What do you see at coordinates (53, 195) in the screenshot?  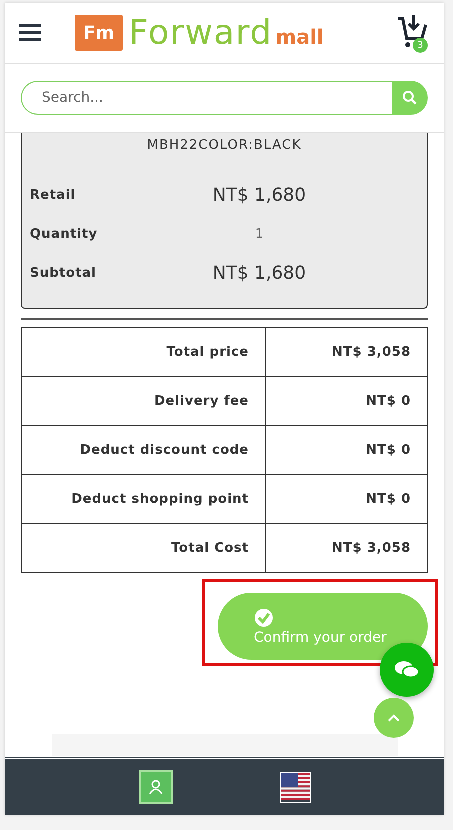 I see `item-label: Retail` at bounding box center [53, 195].